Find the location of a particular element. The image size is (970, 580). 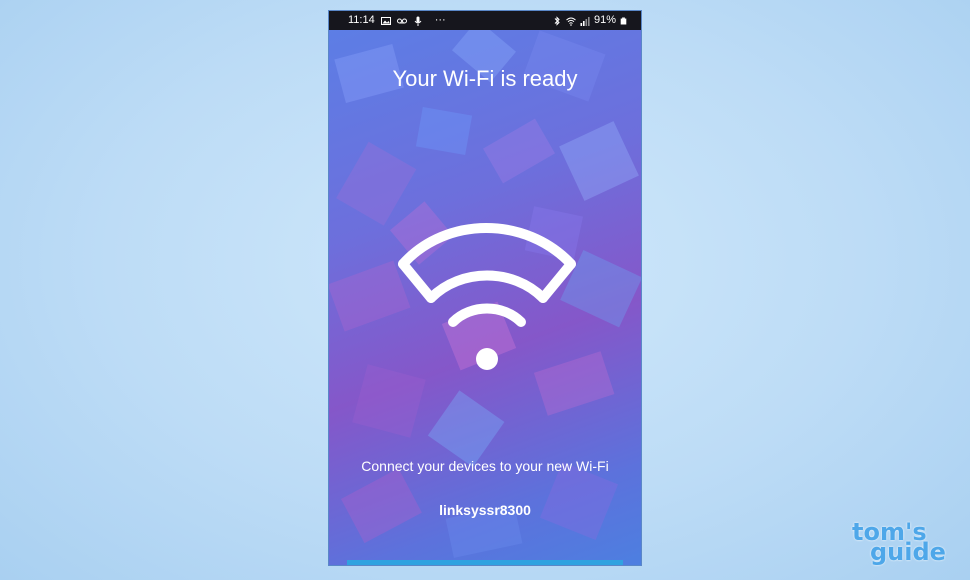

voicemail-icon is located at coordinates (401, 20).